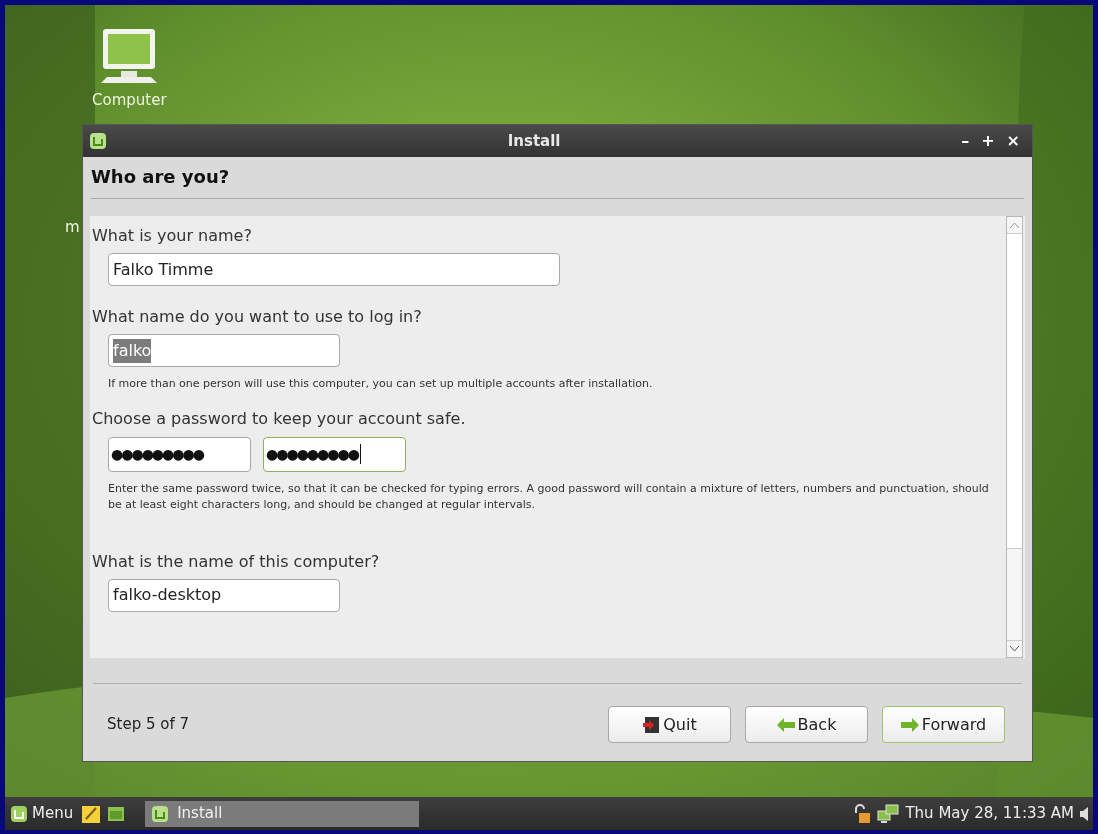 The image size is (1098, 834). Describe the element at coordinates (1014, 391) in the screenshot. I see `scrollbar-thumb` at that location.